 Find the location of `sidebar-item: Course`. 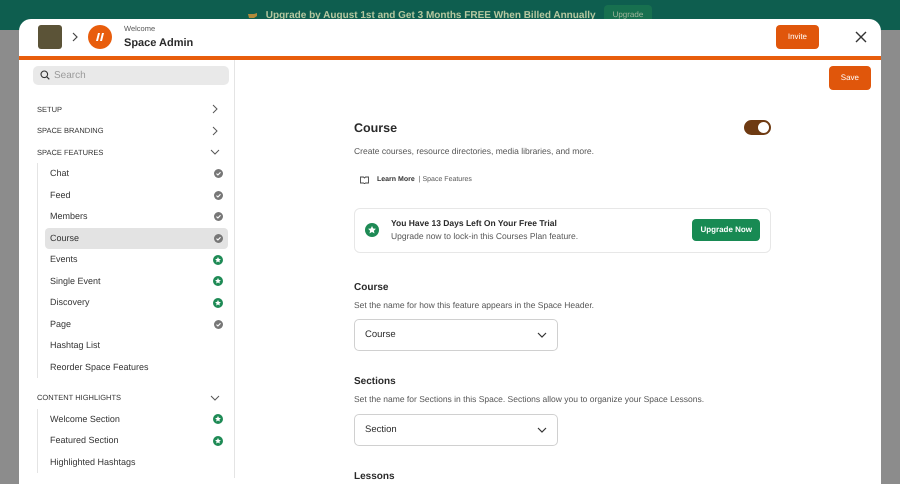

sidebar-item: Course is located at coordinates (136, 238).